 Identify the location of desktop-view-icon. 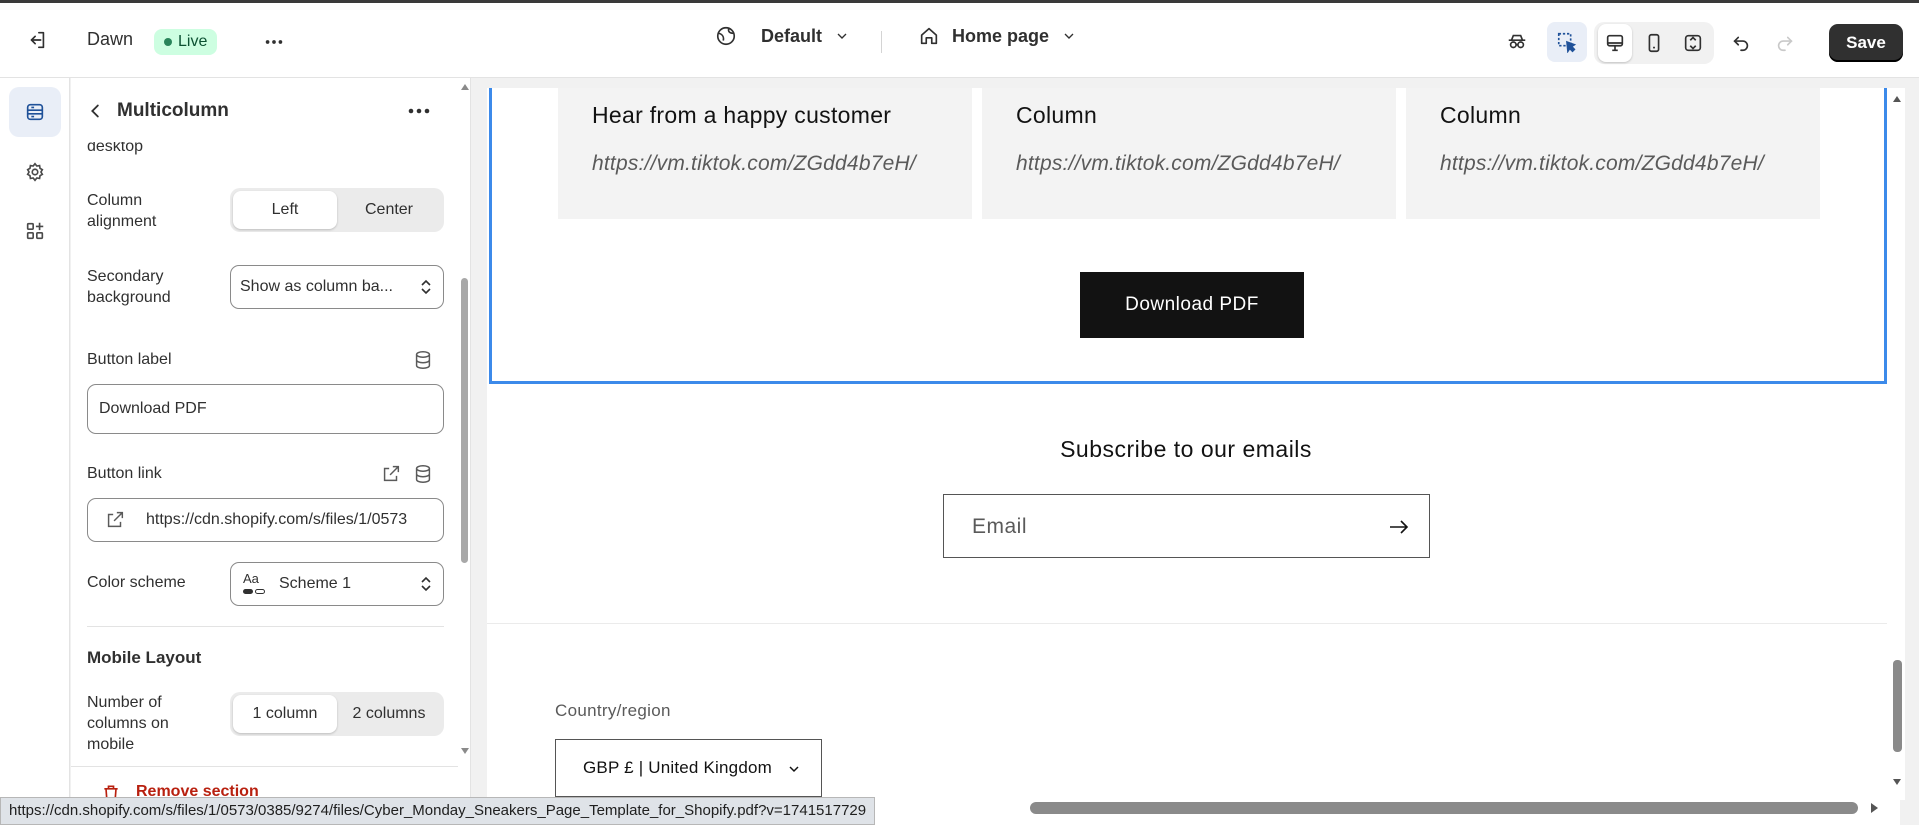
(1615, 43).